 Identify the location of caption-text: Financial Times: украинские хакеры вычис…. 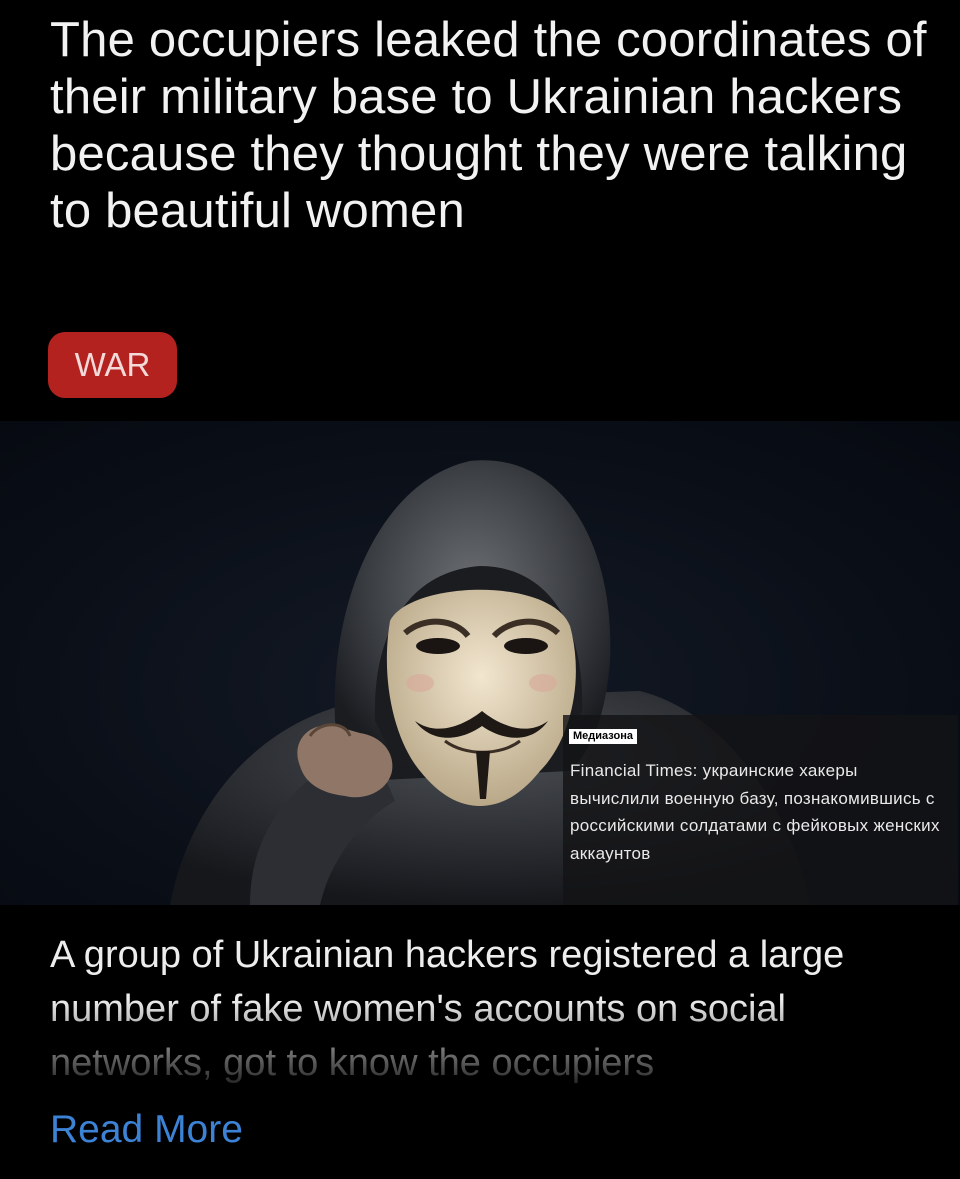
(755, 812).